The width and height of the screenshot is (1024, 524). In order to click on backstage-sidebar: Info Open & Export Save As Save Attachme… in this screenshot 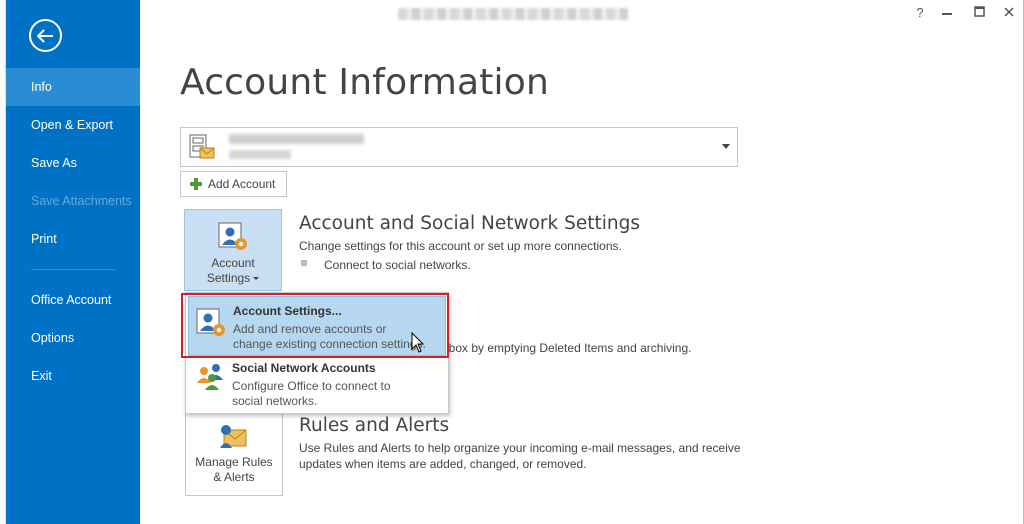, I will do `click(73, 262)`.